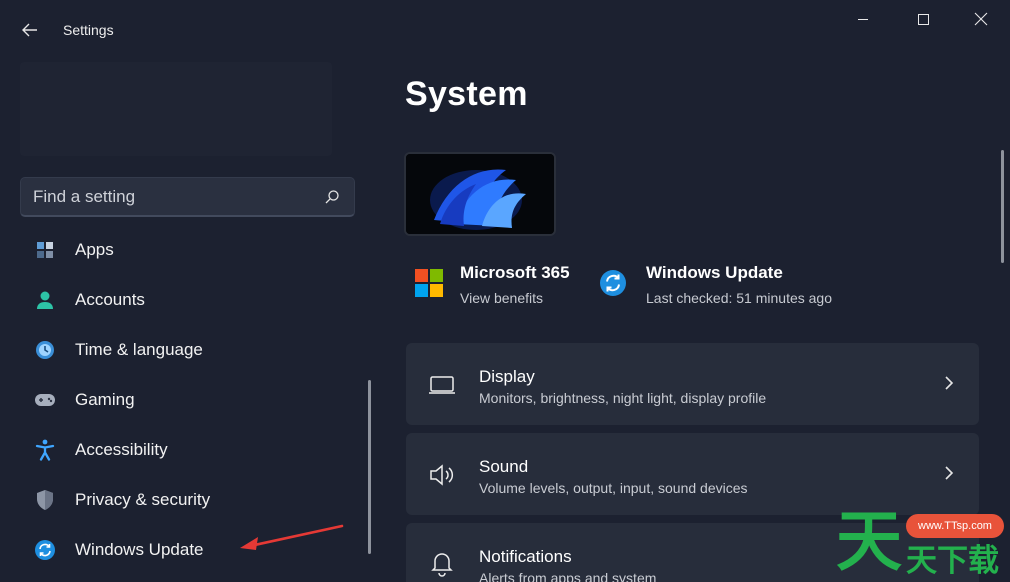  I want to click on back-button, so click(30, 31).